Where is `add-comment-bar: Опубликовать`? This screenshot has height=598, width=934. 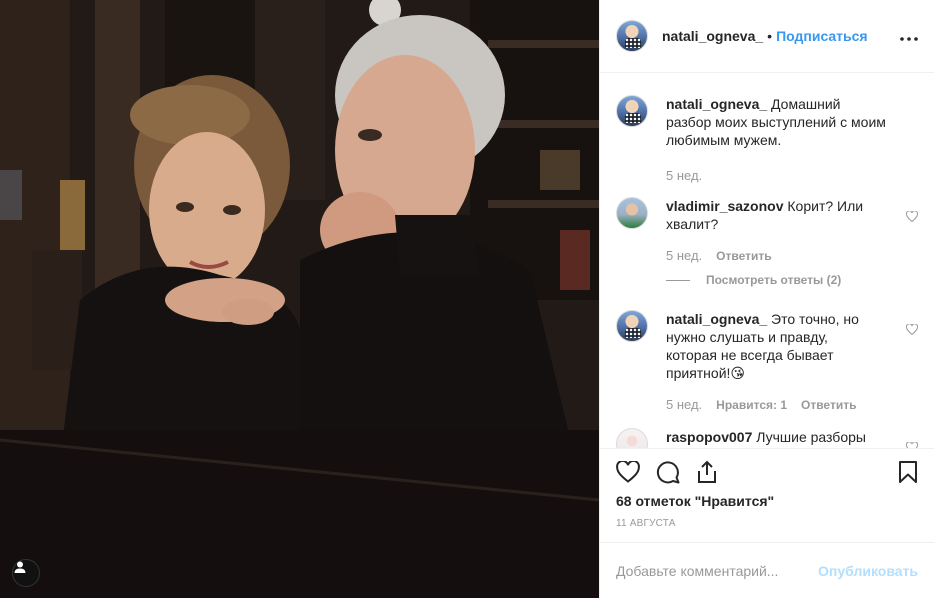
add-comment-bar: Опубликовать is located at coordinates (767, 570).